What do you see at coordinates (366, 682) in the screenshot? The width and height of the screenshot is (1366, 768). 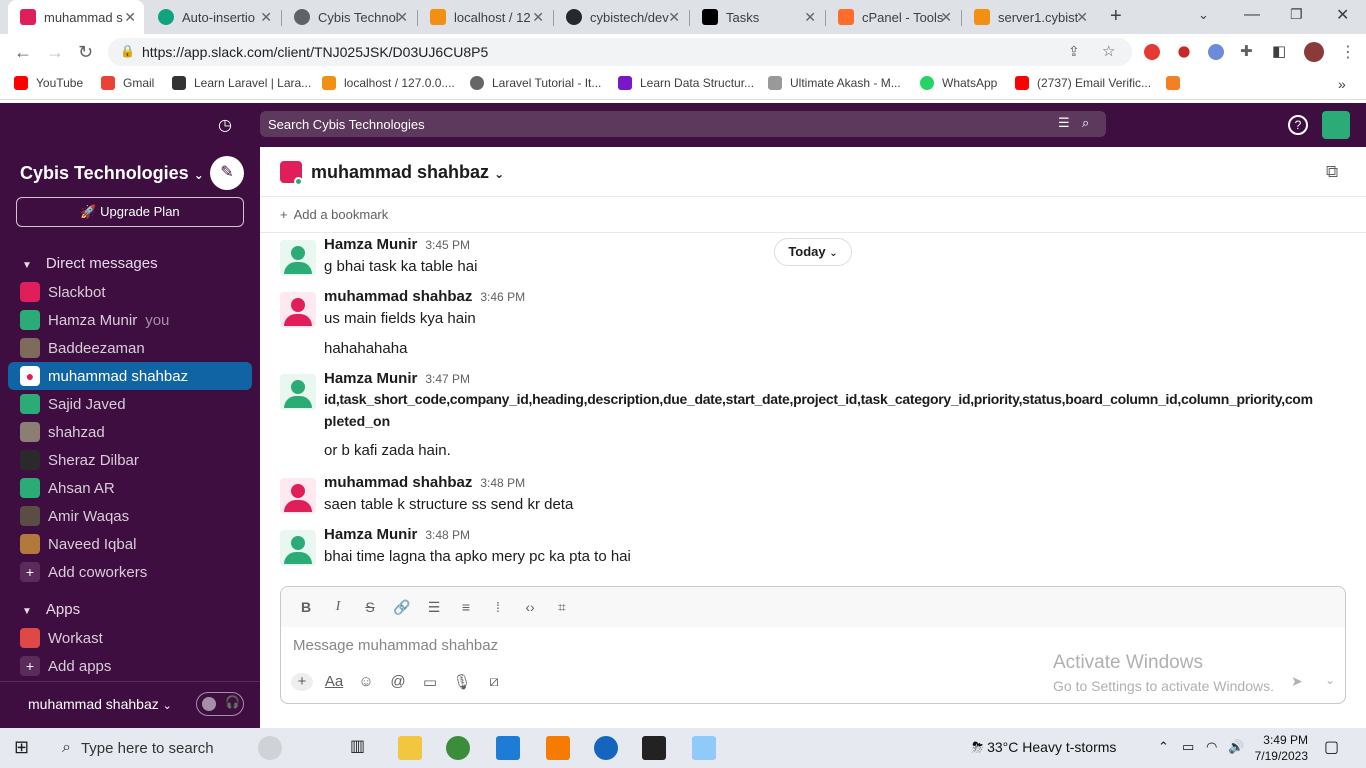 I see `emoji-icon: ☺` at bounding box center [366, 682].